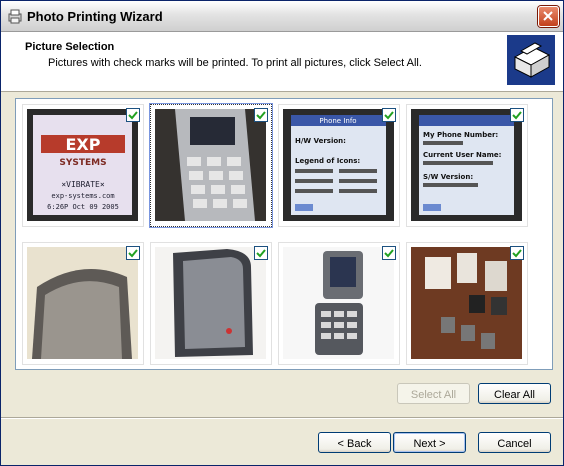 This screenshot has height=466, width=564. Describe the element at coordinates (83, 207) in the screenshot. I see `screen-text-date: 6:26P Oct 09 2005` at that location.